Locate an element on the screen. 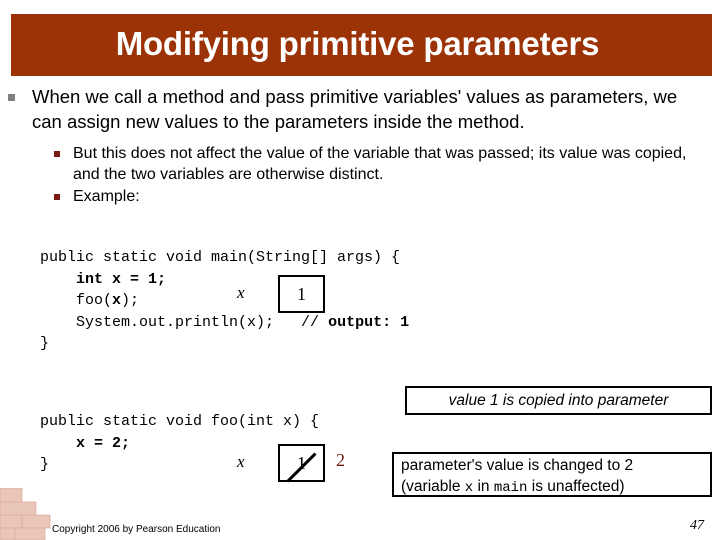 The image size is (720, 540). callout-line2-mid: in is located at coordinates (483, 486).